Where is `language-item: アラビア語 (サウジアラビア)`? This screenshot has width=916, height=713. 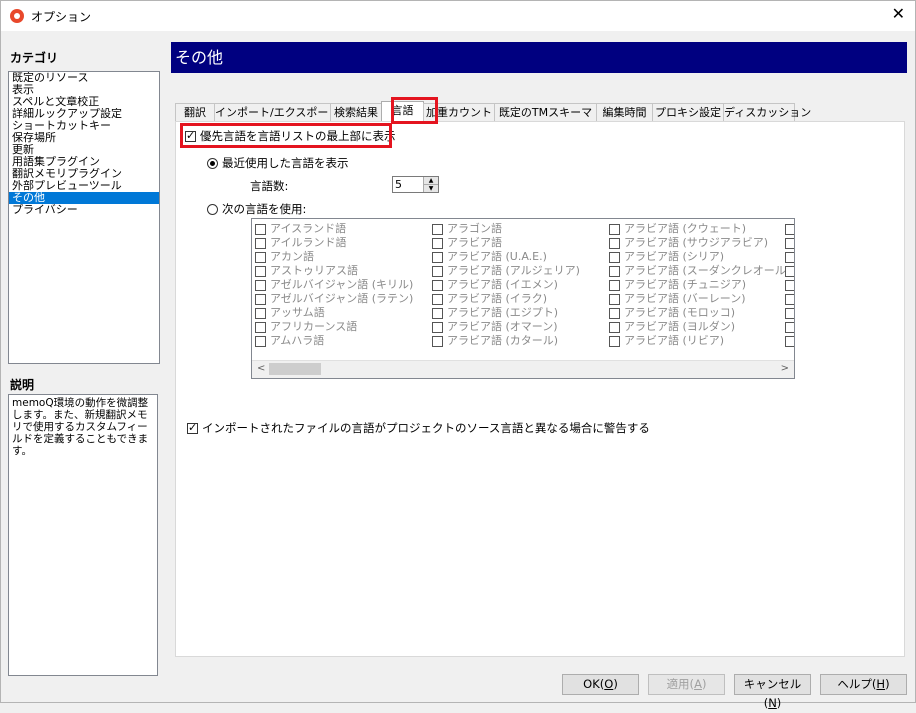
language-item: アラビア語 (サウジアラビア) is located at coordinates (699, 243).